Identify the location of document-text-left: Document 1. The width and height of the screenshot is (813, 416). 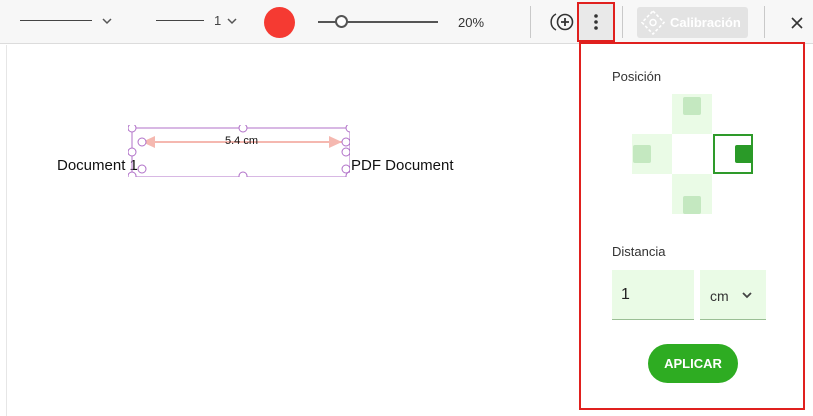
(97, 165).